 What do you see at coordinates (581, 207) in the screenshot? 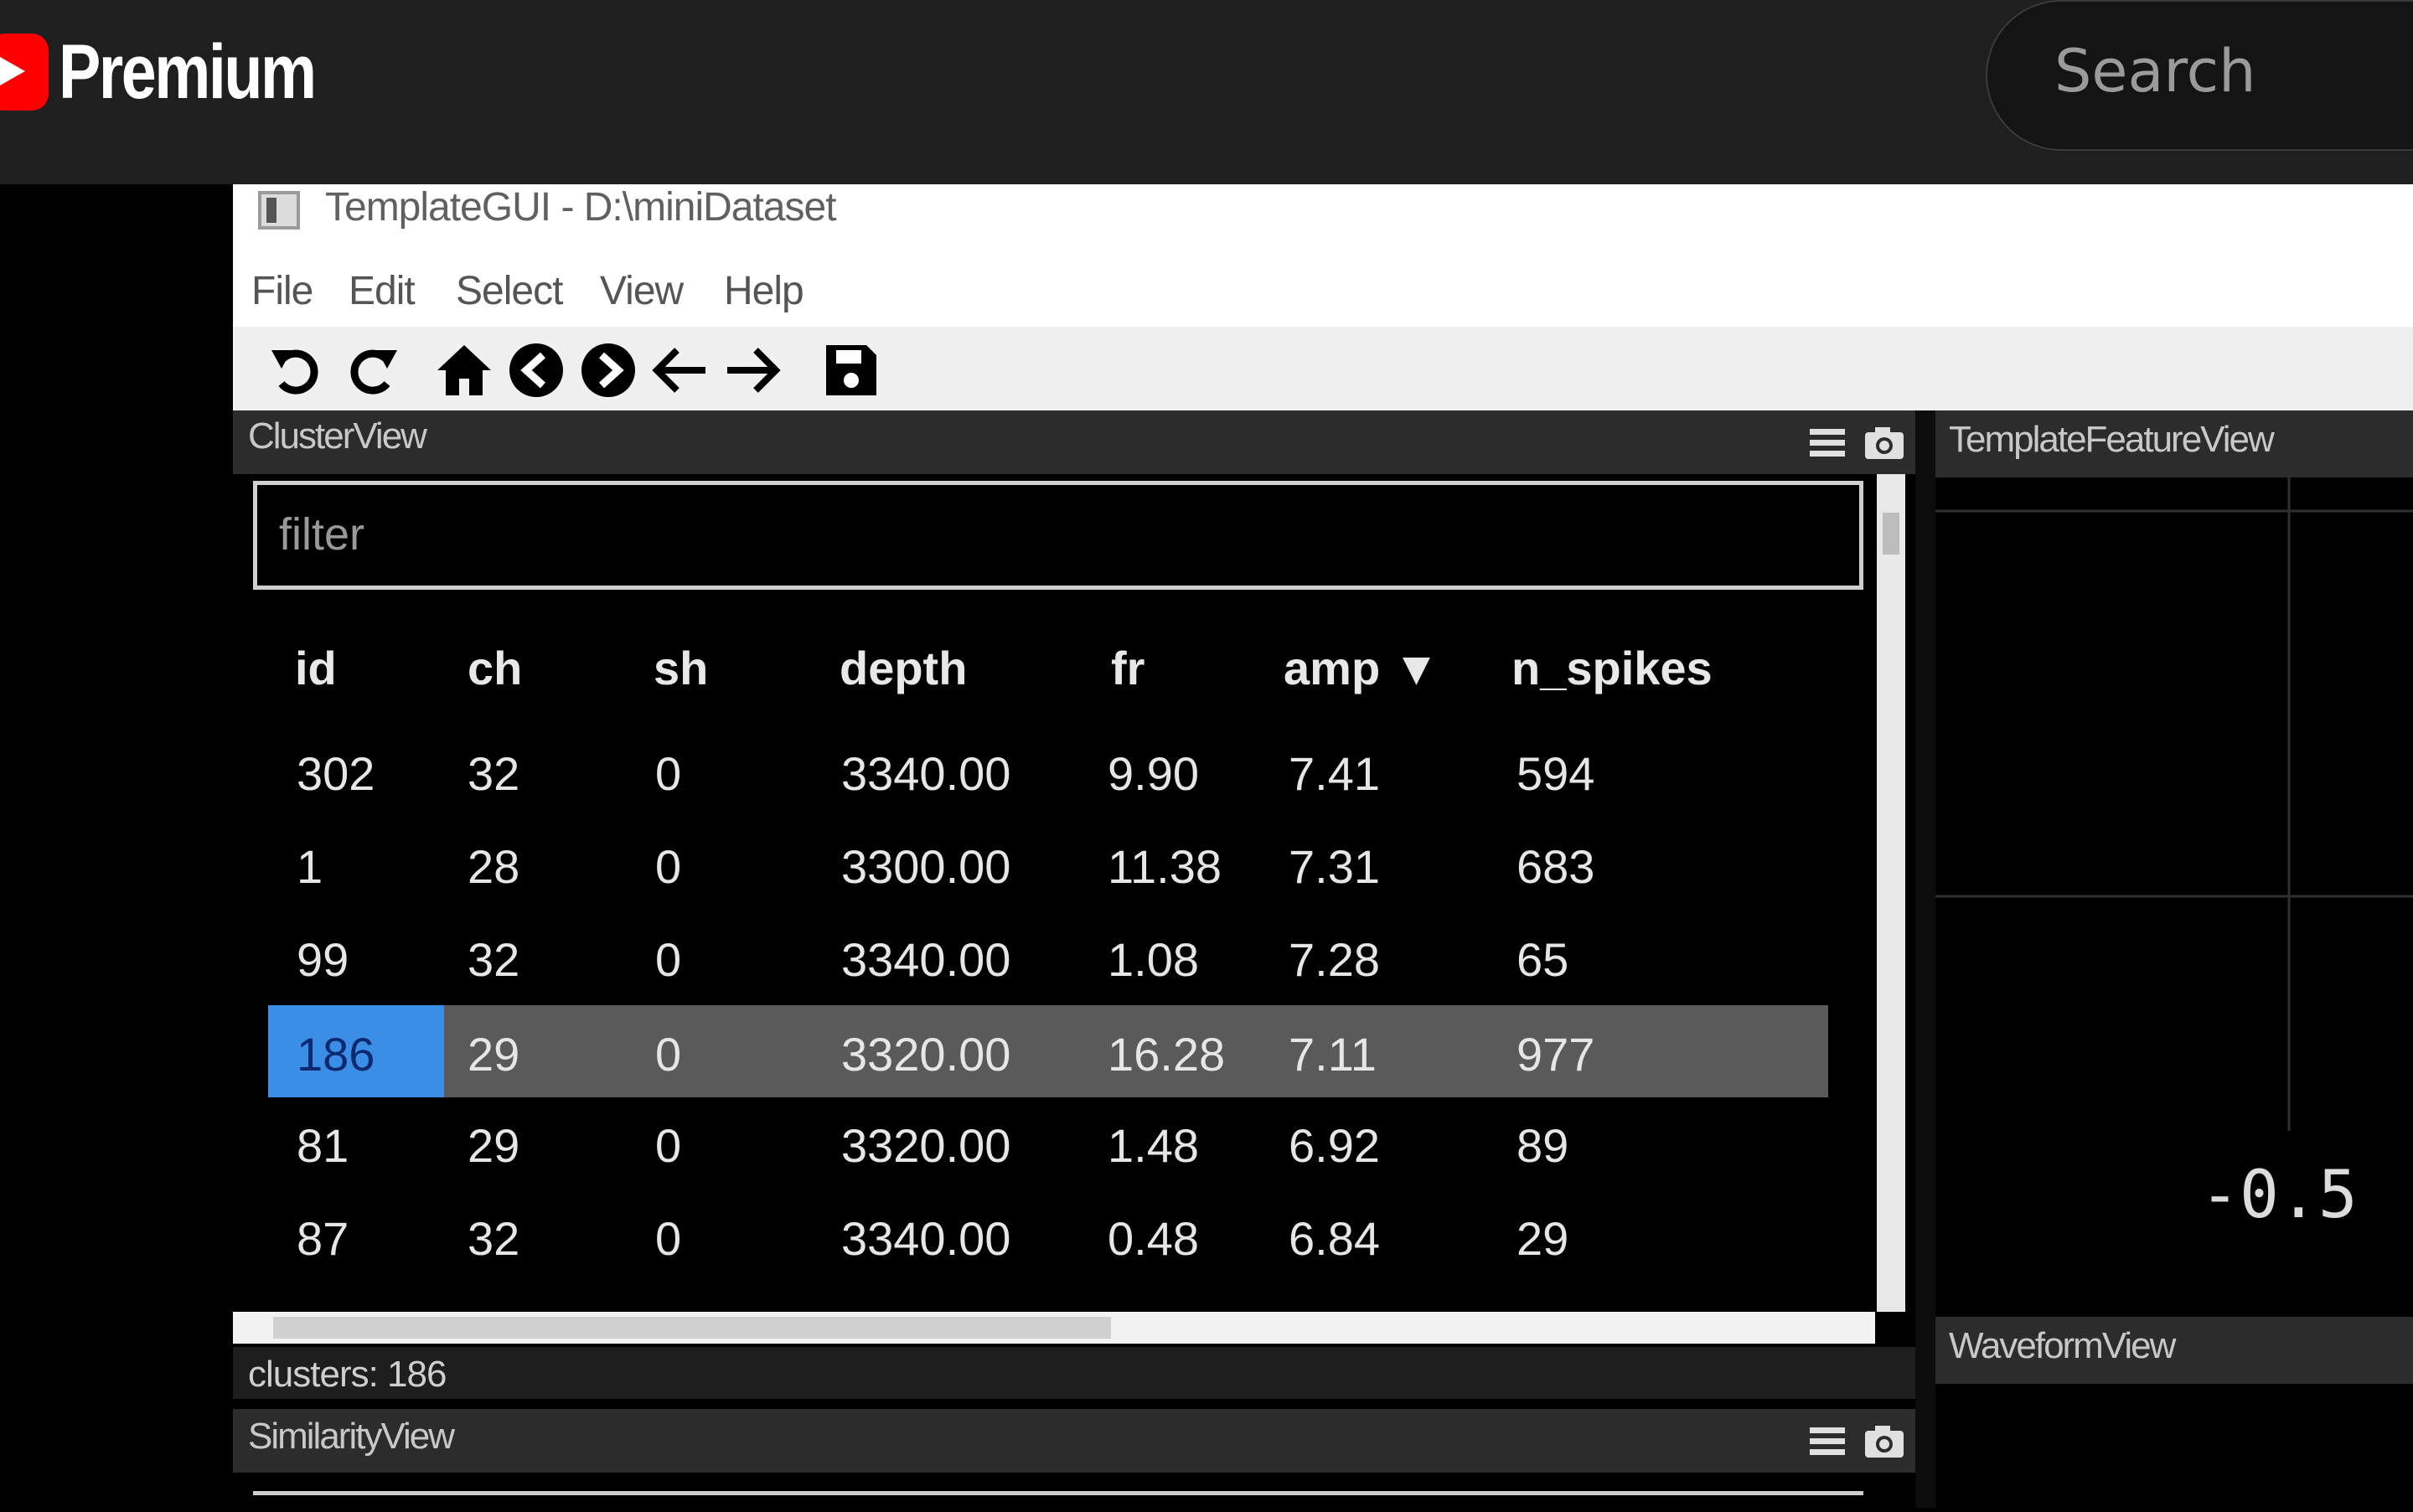
I see `window-title: TemplateGUI - D:\miniDataset` at bounding box center [581, 207].